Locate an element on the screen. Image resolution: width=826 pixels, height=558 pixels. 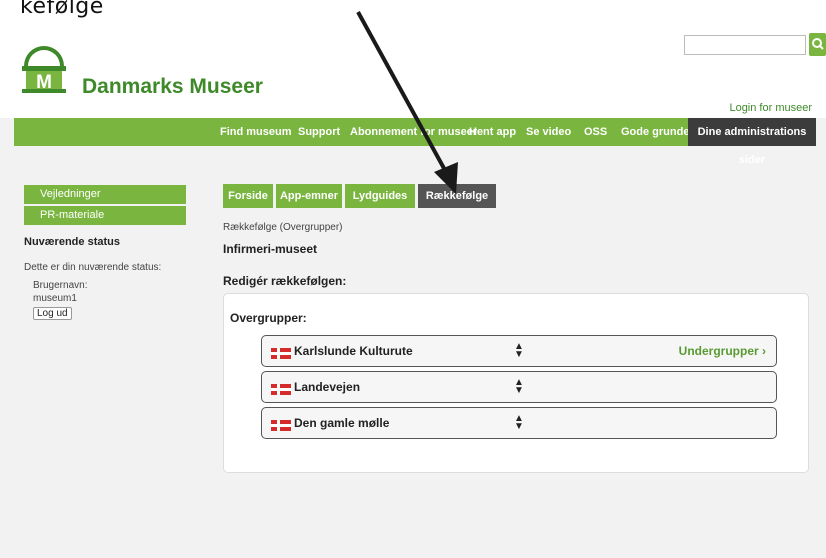
sidebar-vejledninger: Vejledninger is located at coordinates (105, 194).